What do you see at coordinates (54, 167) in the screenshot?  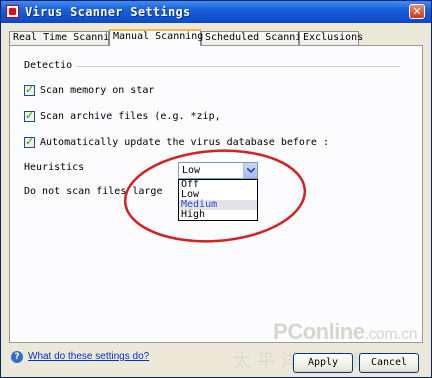 I see `heuristics-label: Heuristics` at bounding box center [54, 167].